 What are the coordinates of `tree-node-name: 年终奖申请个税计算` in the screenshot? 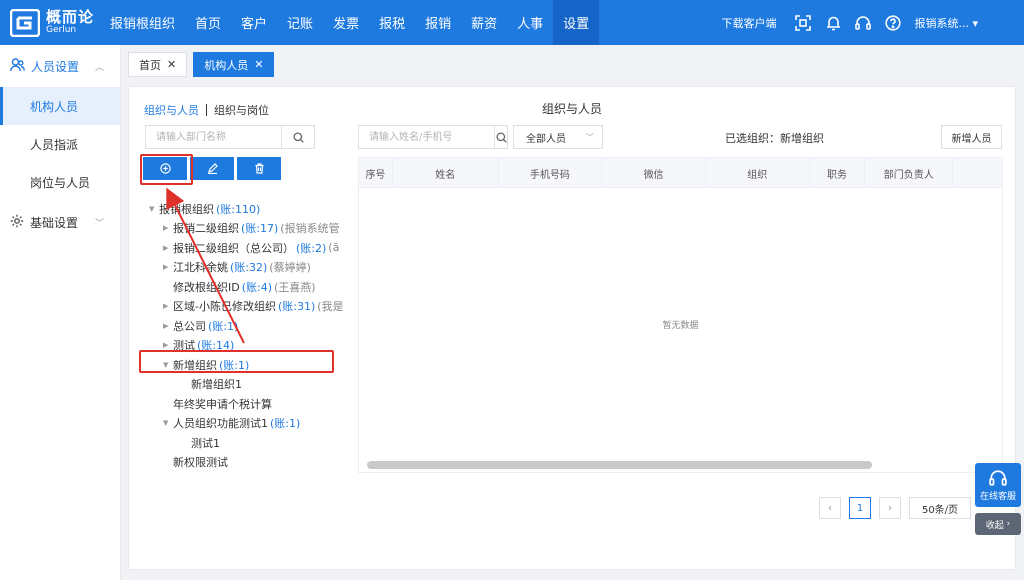 It's located at (222, 404).